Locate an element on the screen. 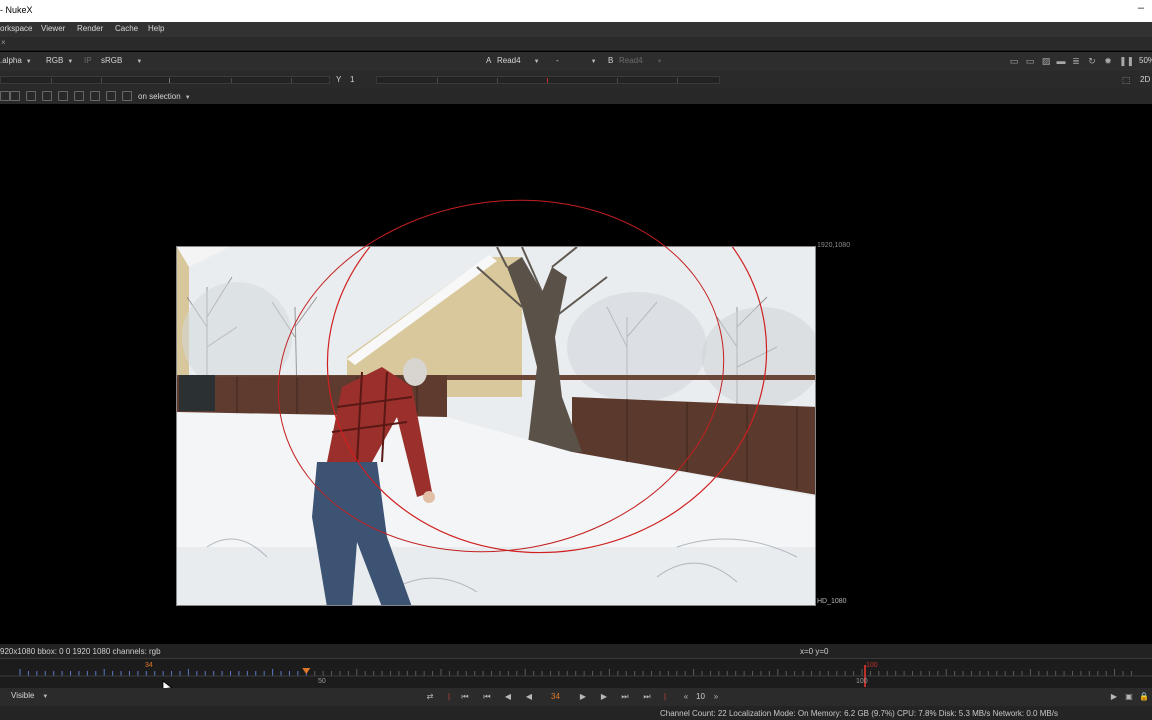 The height and width of the screenshot is (720, 1152). tool-skew-icon is located at coordinates (63, 96).